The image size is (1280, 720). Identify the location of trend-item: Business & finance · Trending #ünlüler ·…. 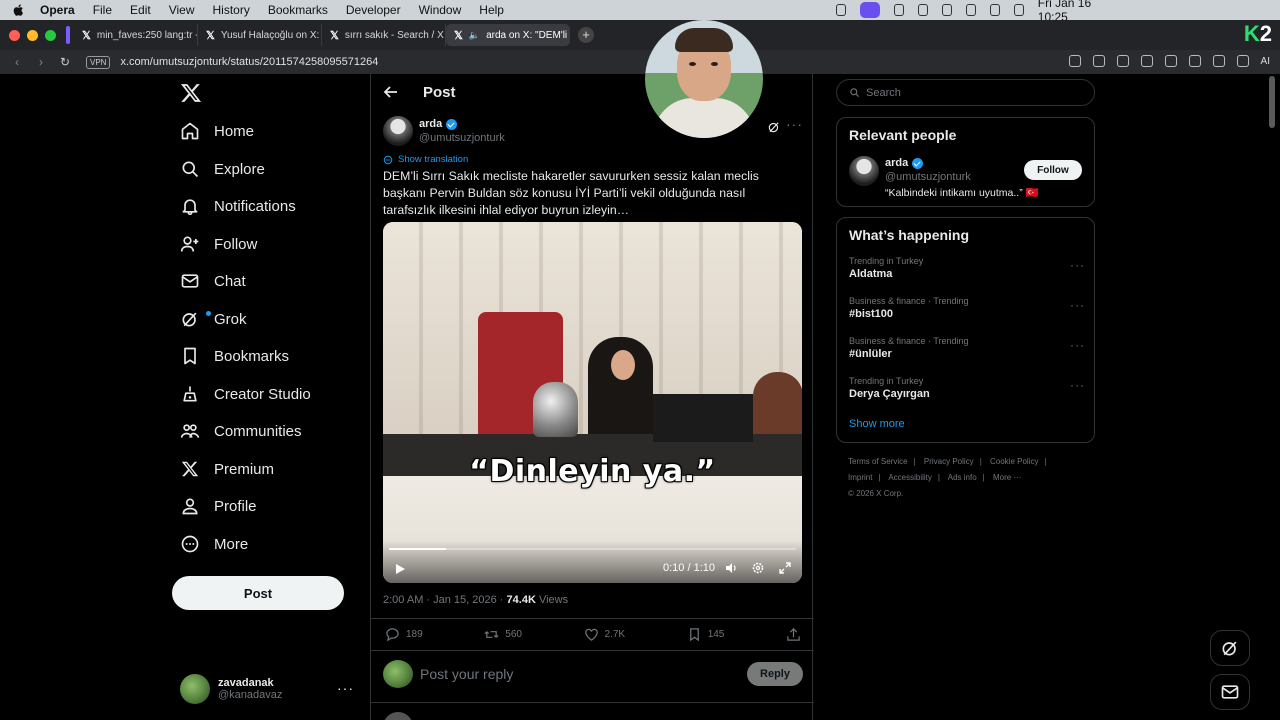
(967, 352).